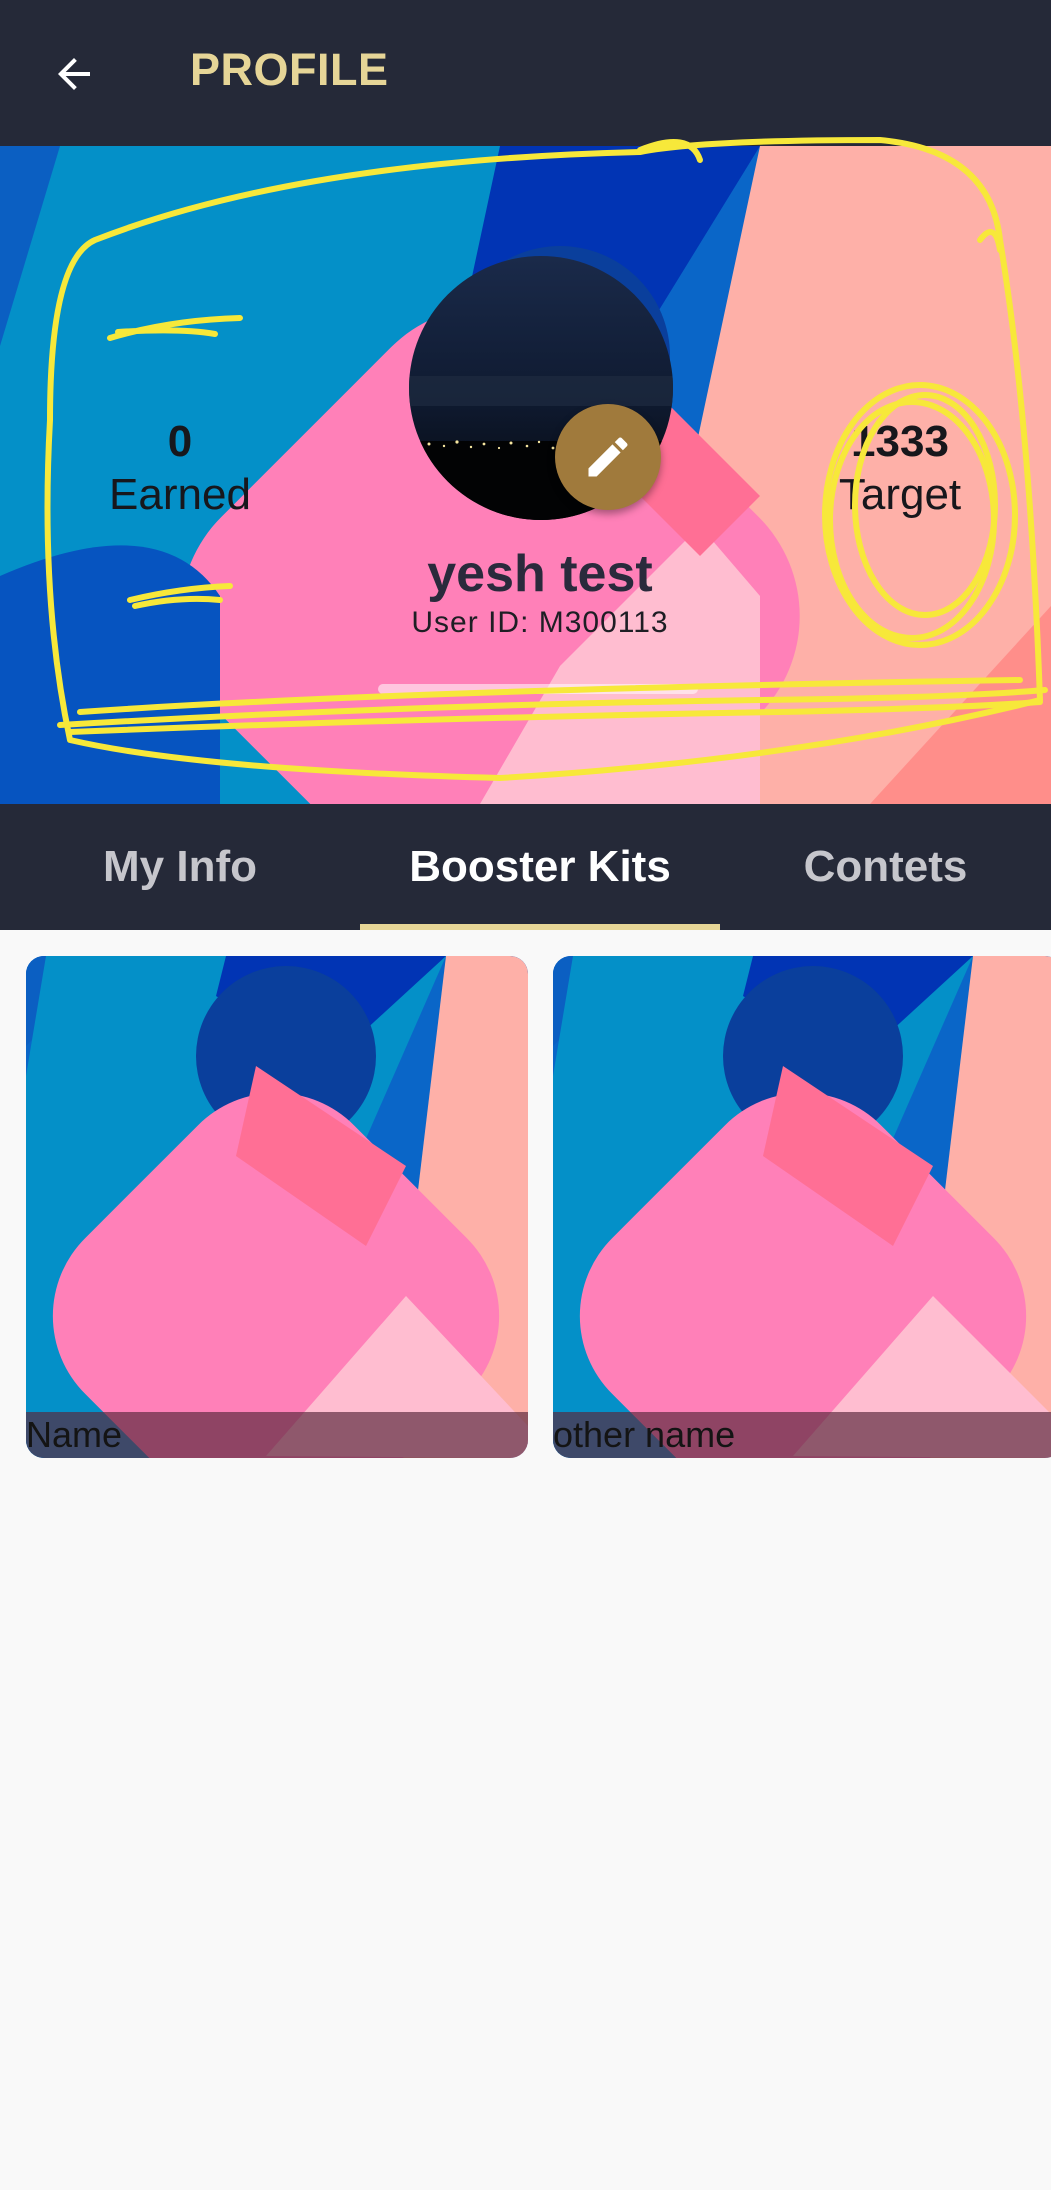 The height and width of the screenshot is (2190, 1051). I want to click on tab-contests: Contets, so click(885, 867).